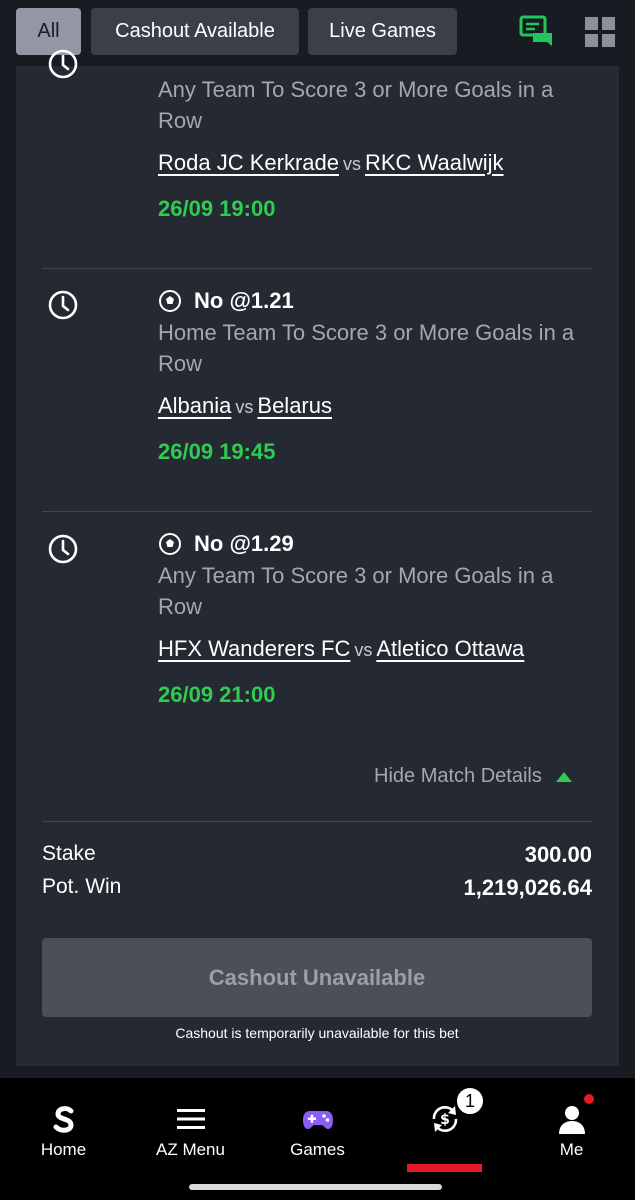 The image size is (635, 1200). What do you see at coordinates (563, 776) in the screenshot?
I see `chevron-up-icon` at bounding box center [563, 776].